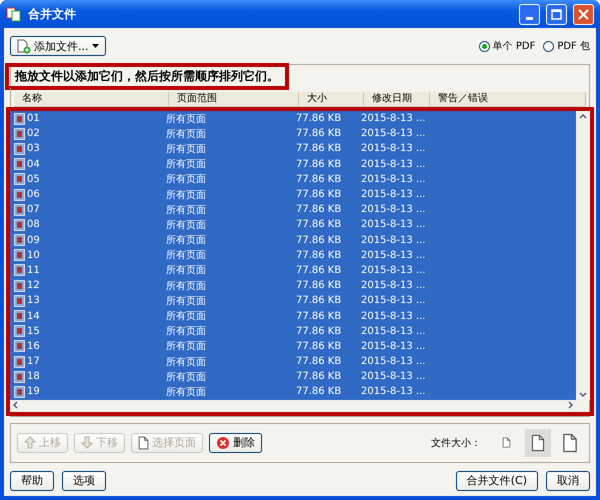  What do you see at coordinates (87, 443) in the screenshot?
I see `down-arrow-icon` at bounding box center [87, 443].